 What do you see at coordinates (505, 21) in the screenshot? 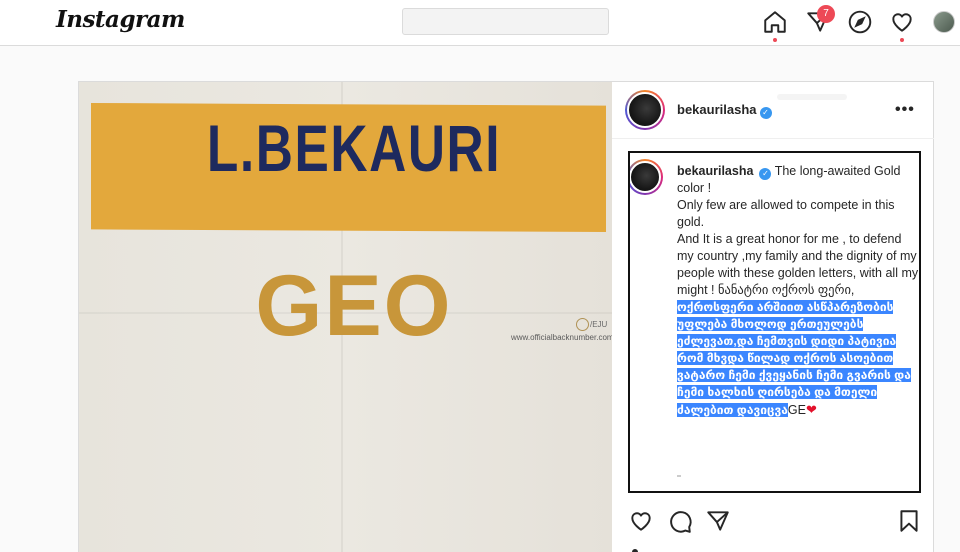
I see `search-input` at bounding box center [505, 21].